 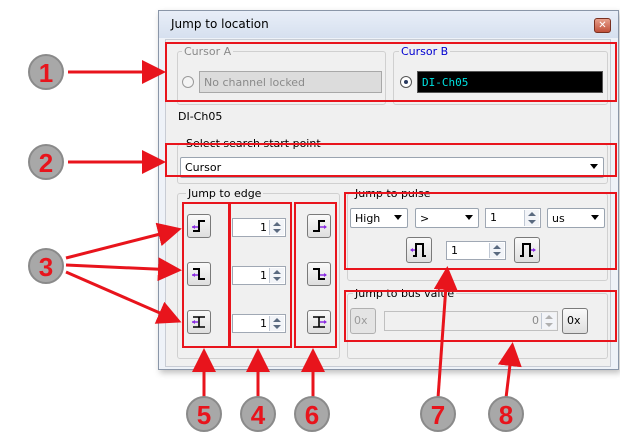 What do you see at coordinates (123, 241) in the screenshot?
I see `arrow-3a` at bounding box center [123, 241].